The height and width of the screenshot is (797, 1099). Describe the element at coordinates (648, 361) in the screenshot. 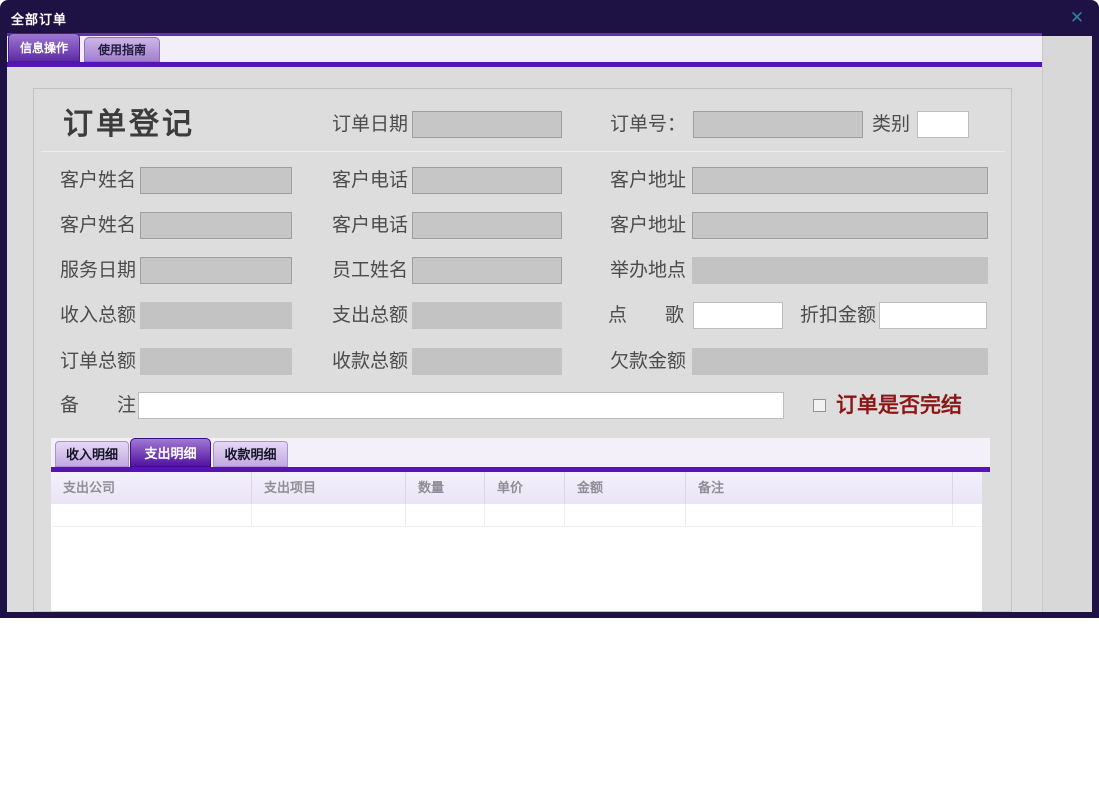

I see `debt-label: 欠款金额` at that location.